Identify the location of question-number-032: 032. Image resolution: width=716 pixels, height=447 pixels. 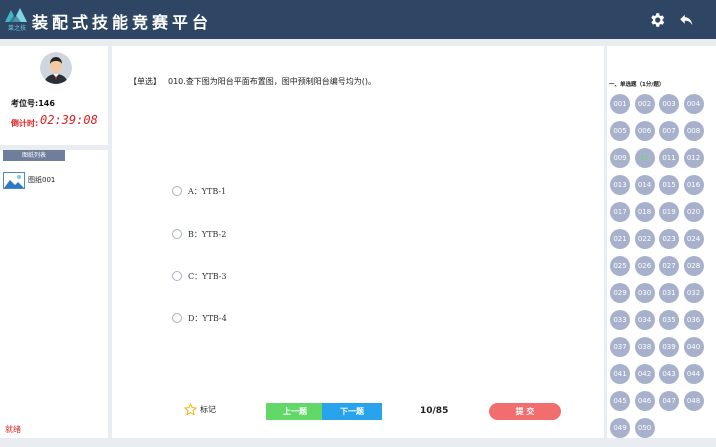
(693, 293).